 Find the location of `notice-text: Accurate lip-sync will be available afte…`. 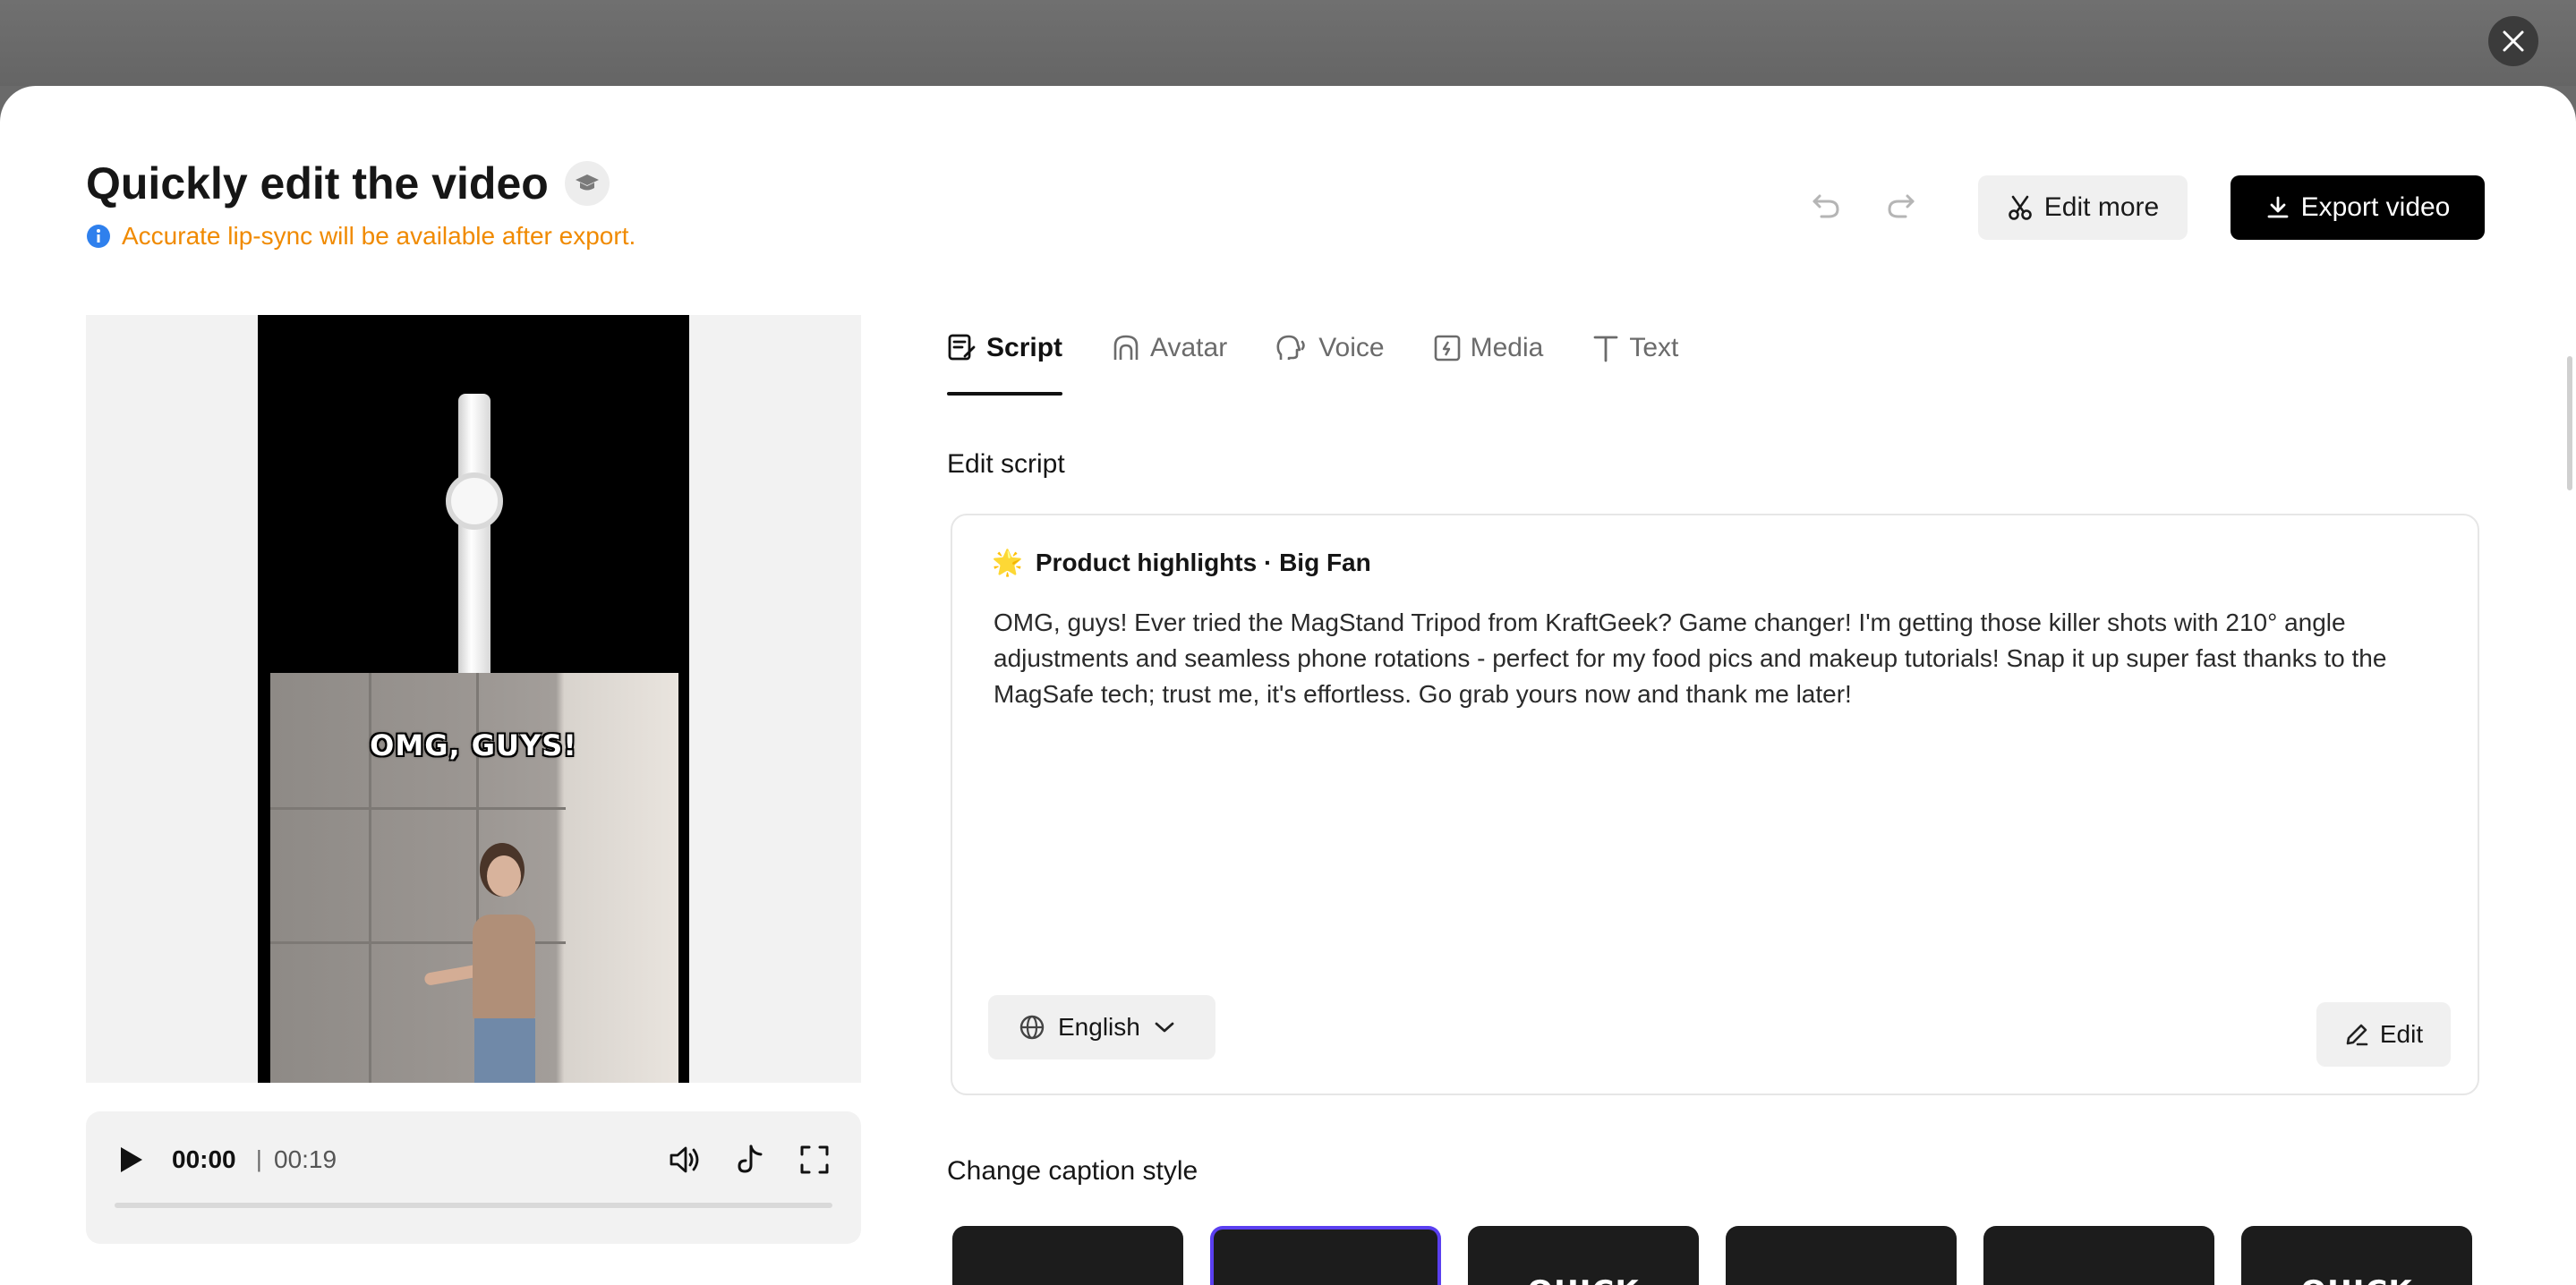

notice-text: Accurate lip-sync will be available afte… is located at coordinates (379, 236).